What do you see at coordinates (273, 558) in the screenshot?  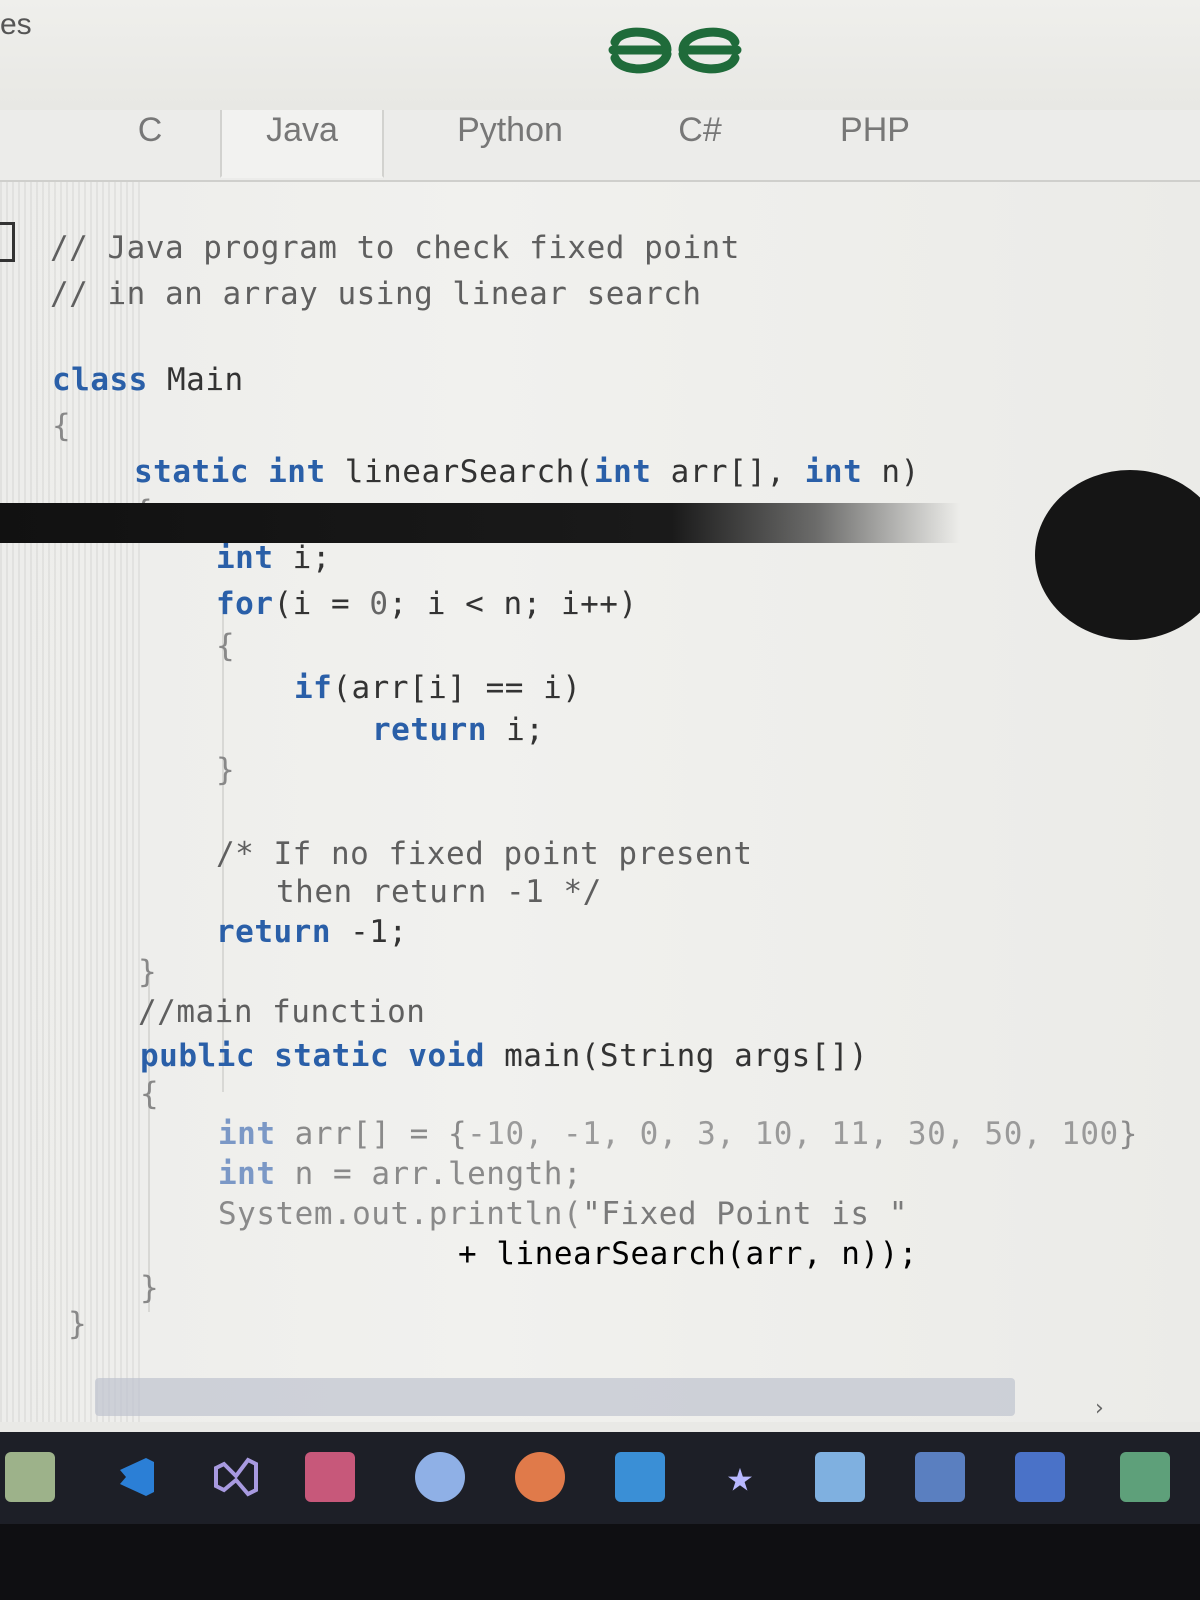 I see `code-line-7: int i;` at bounding box center [273, 558].